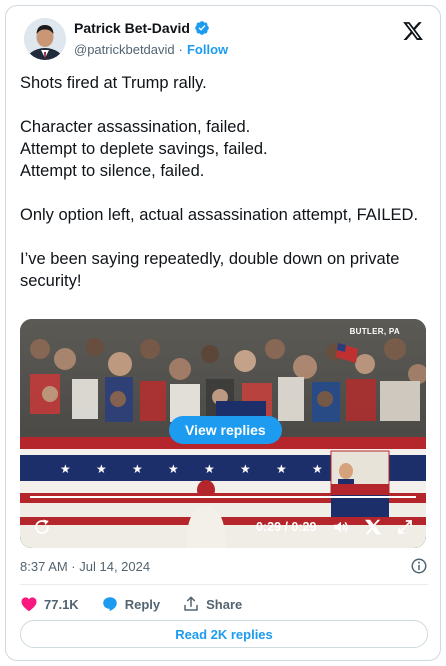 The width and height of the screenshot is (446, 666). Describe the element at coordinates (42, 527) in the screenshot. I see `replay-icon` at that location.